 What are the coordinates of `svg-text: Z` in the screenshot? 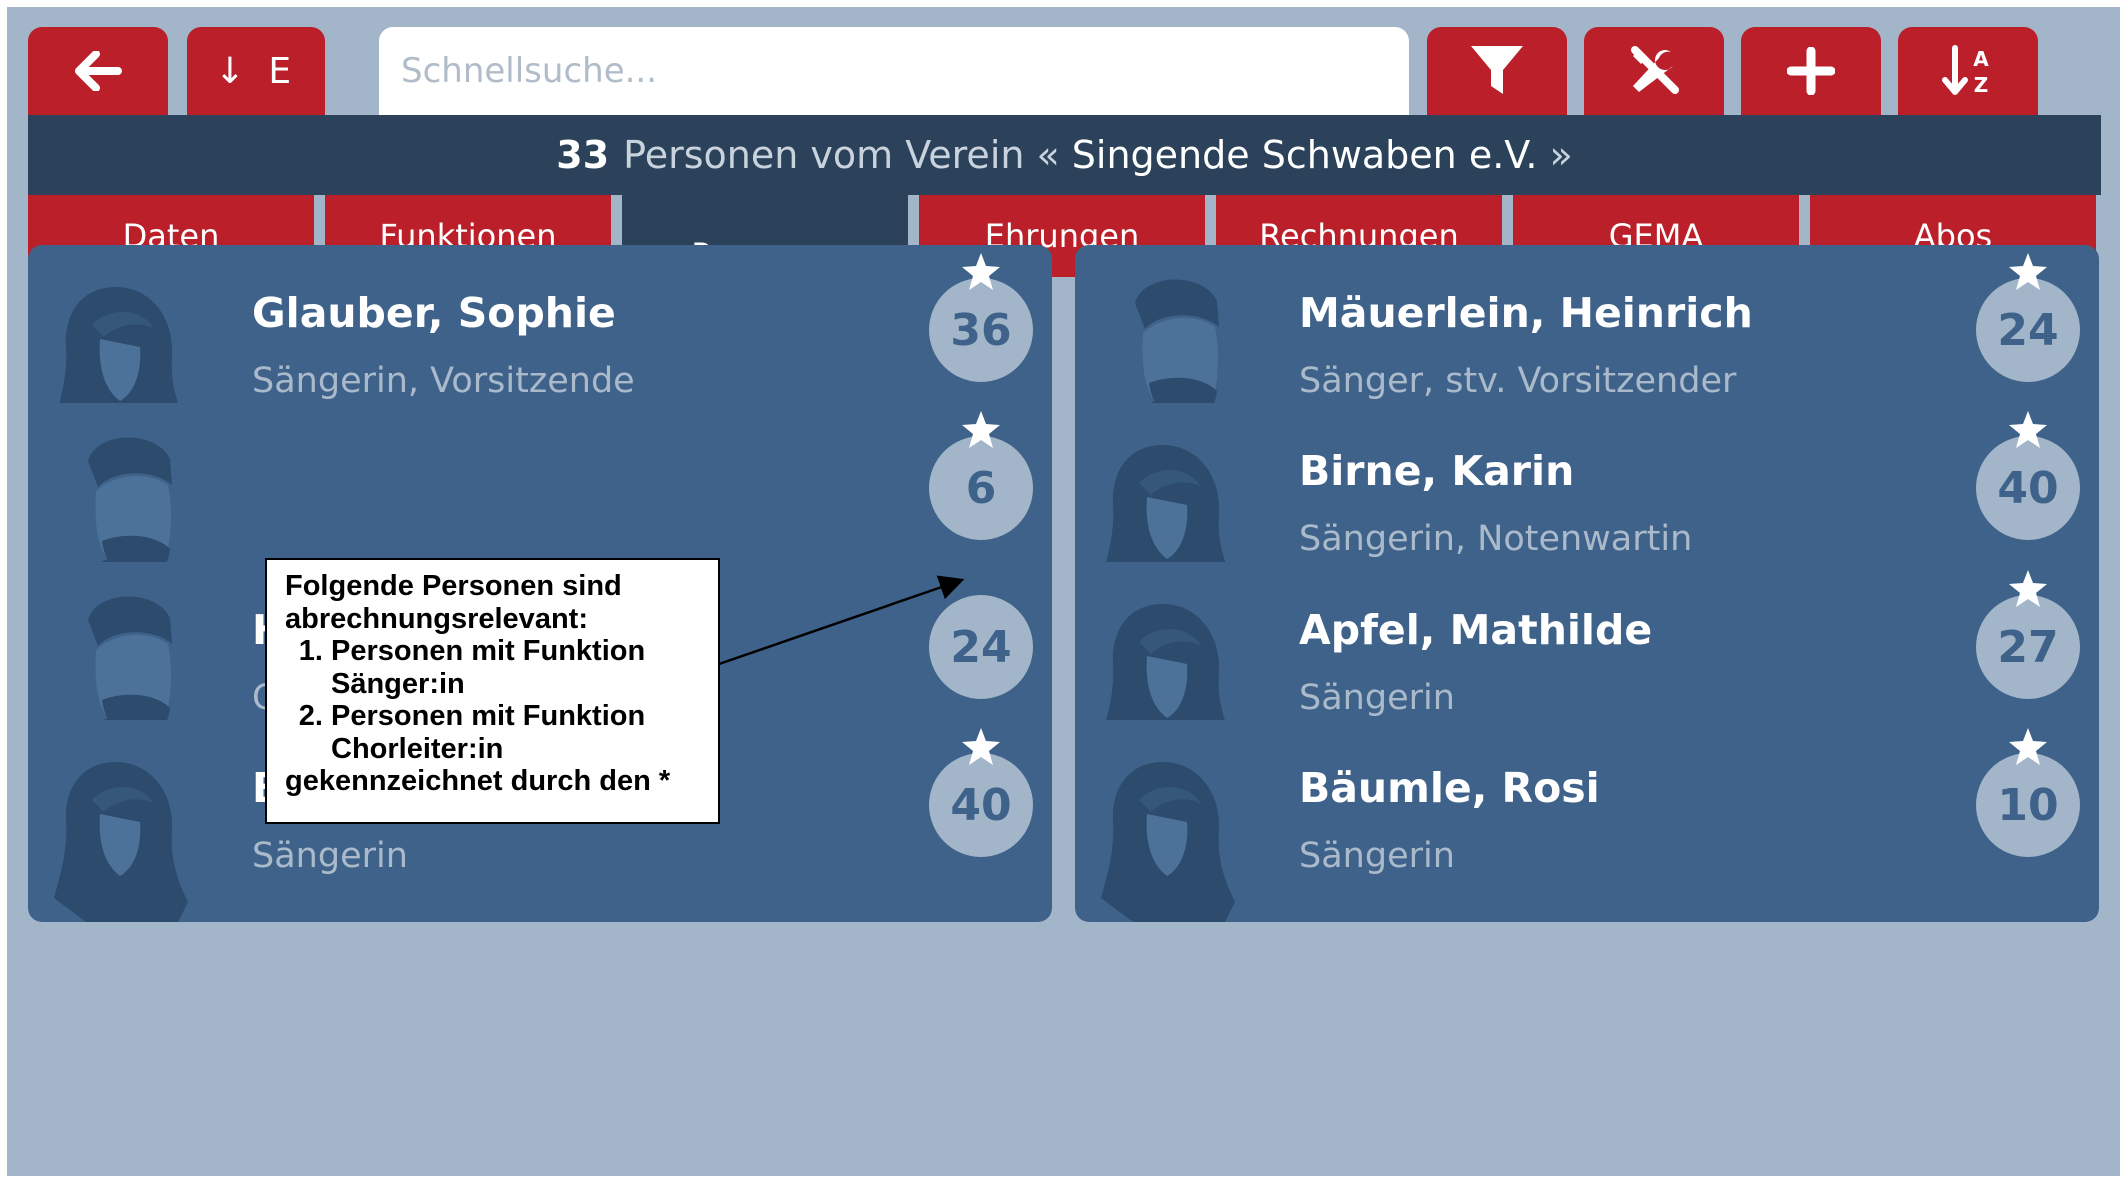 It's located at (1981, 85).